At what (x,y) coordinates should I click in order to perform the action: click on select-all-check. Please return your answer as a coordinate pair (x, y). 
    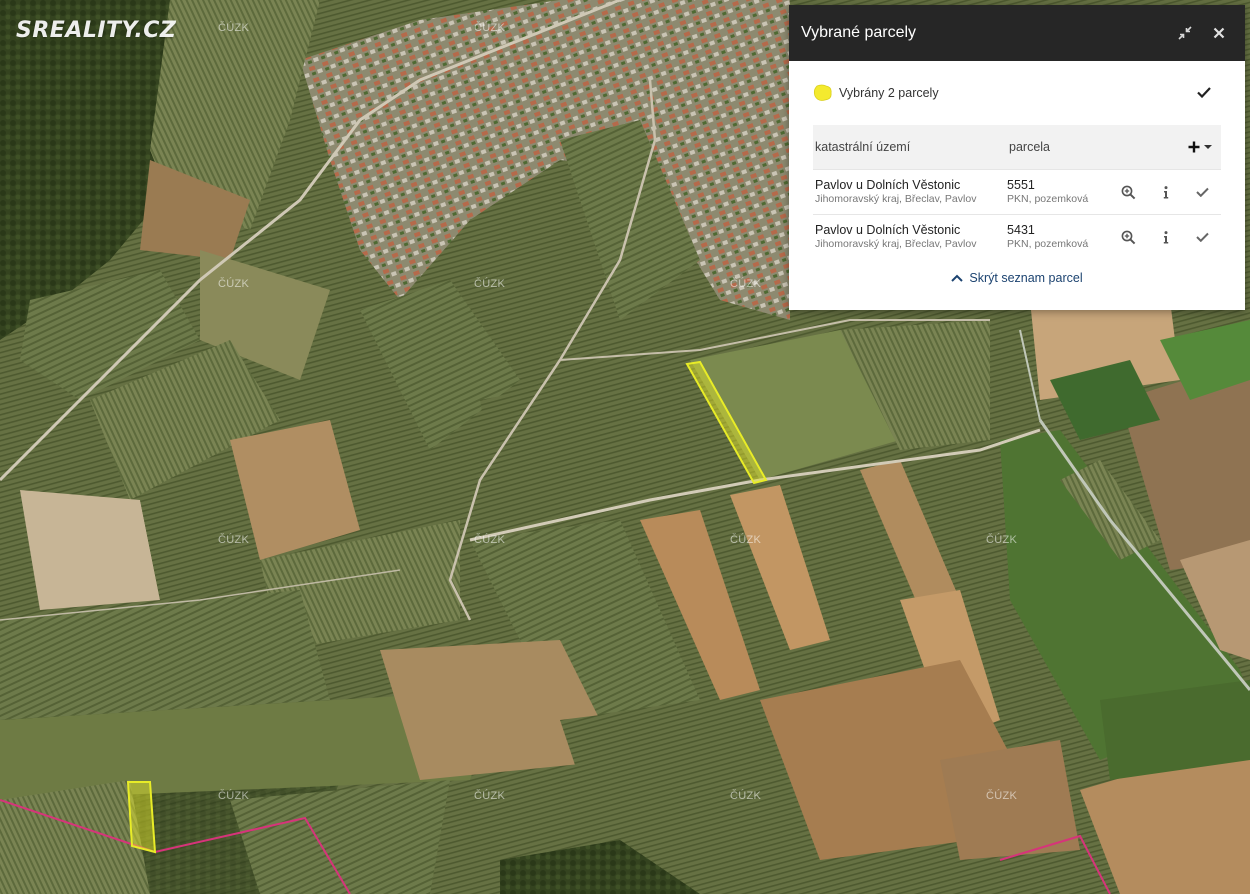
    Looking at the image, I should click on (1204, 93).